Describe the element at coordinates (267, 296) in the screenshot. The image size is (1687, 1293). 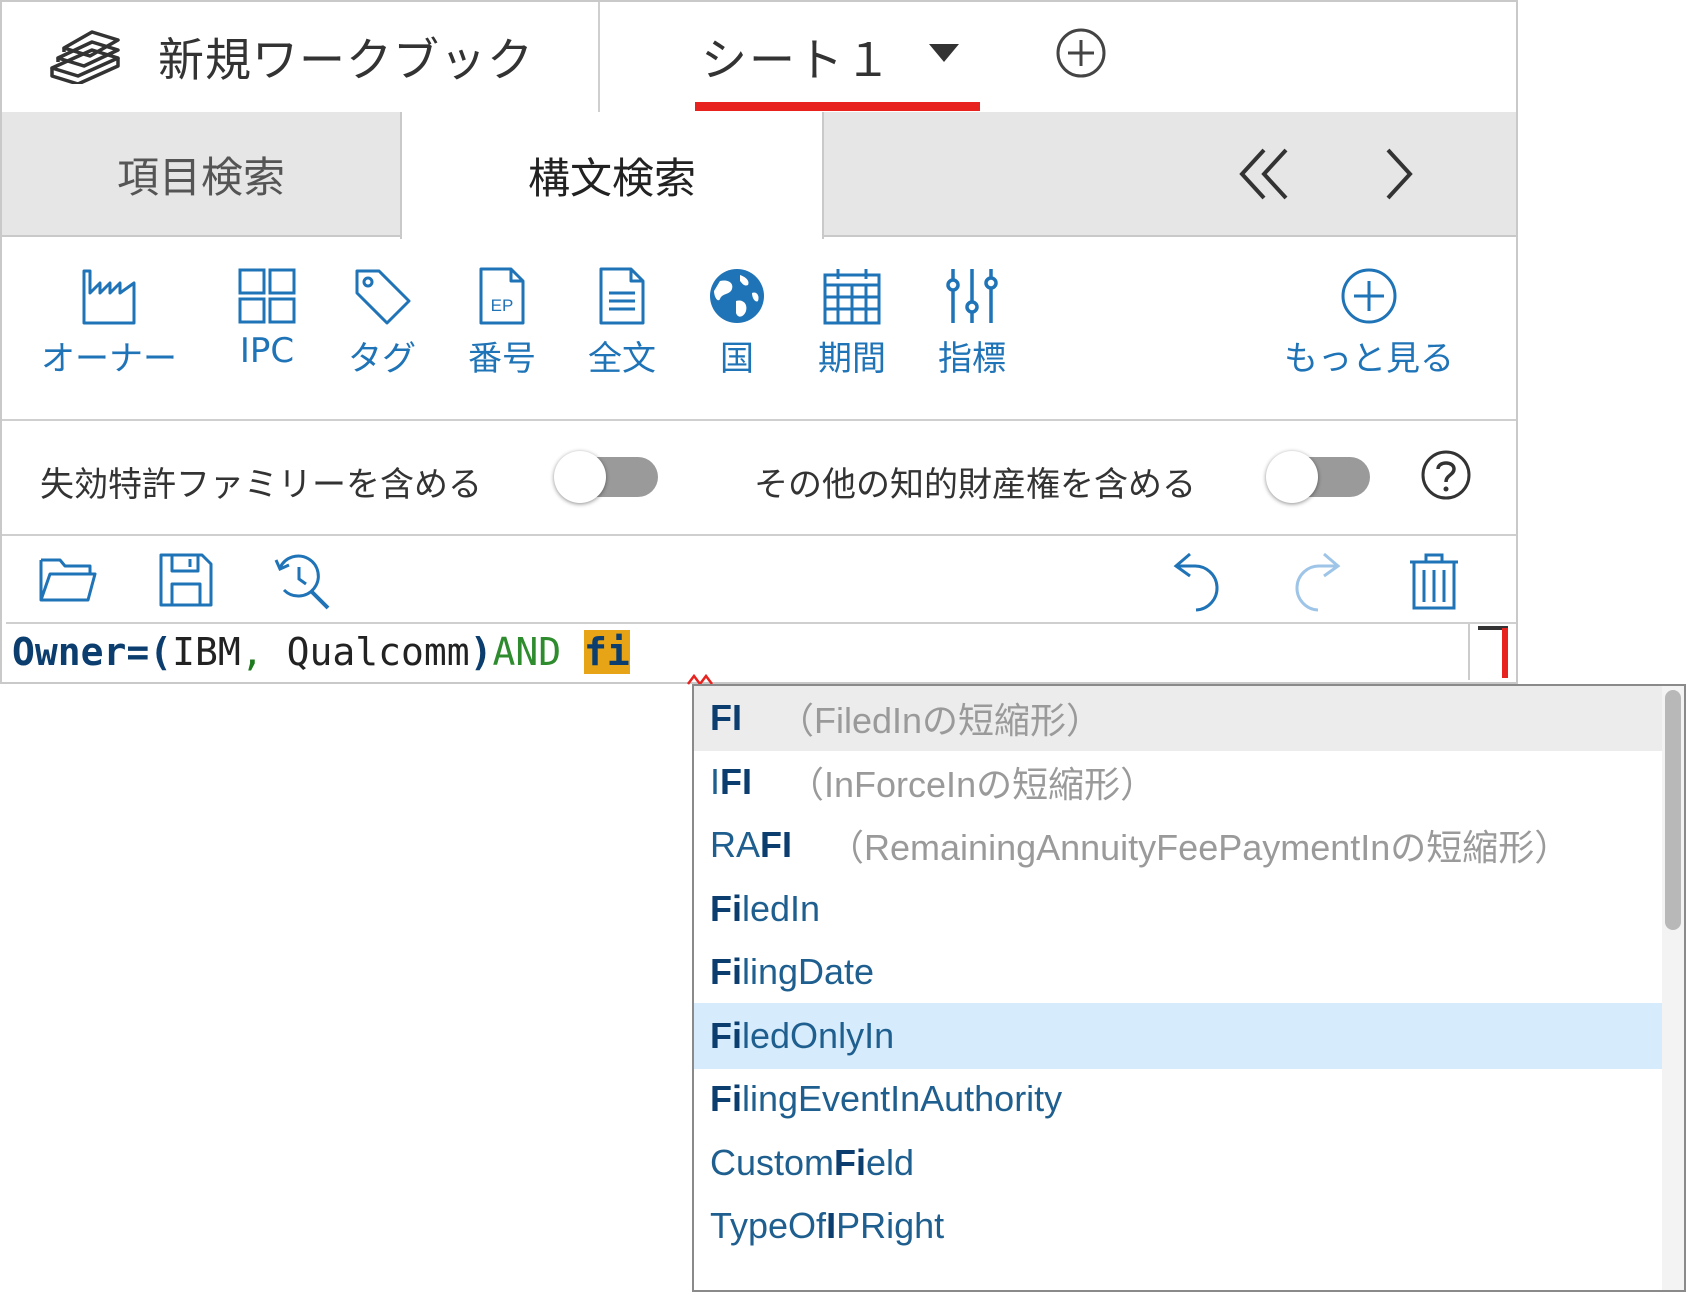
I see `grid-icon` at that location.